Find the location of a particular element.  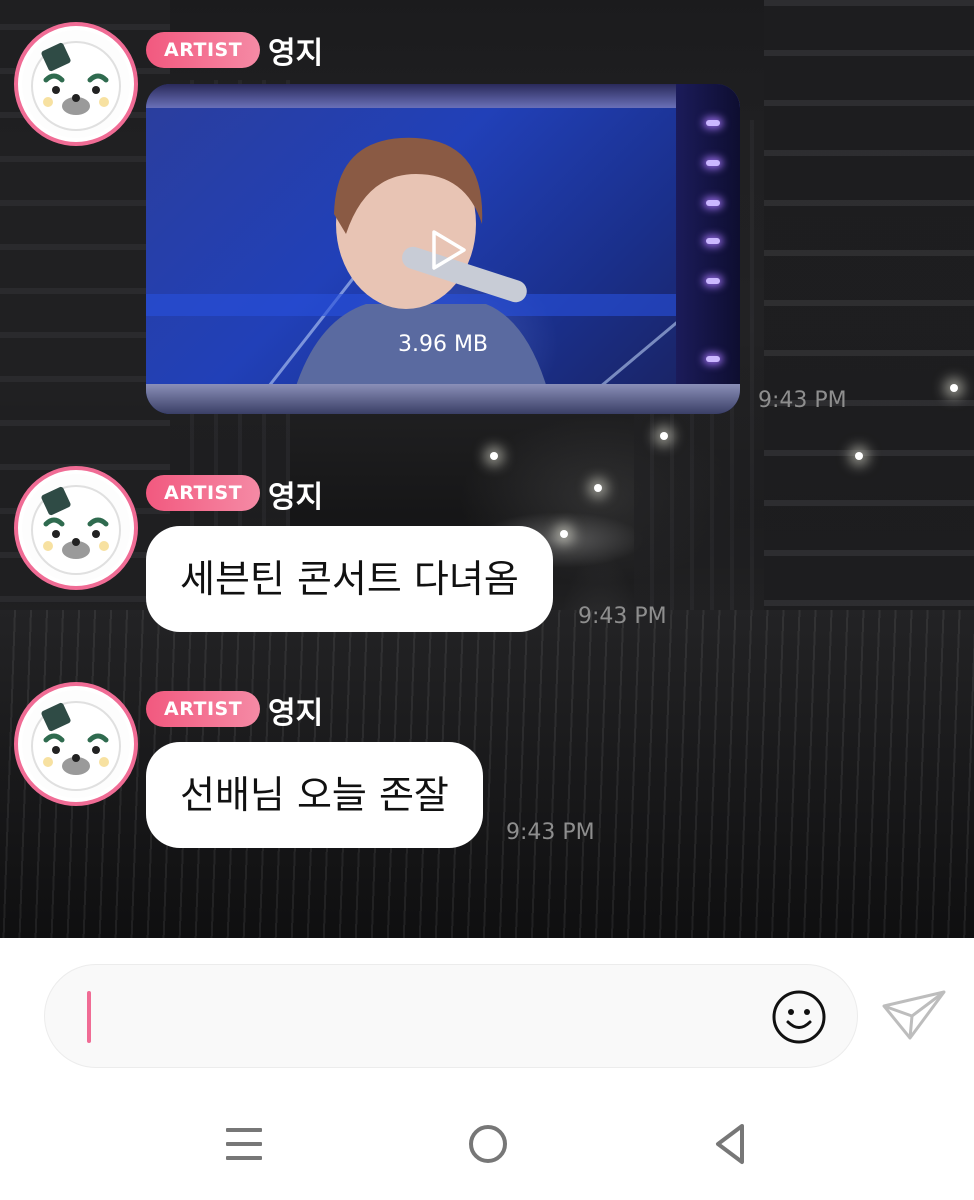

video-file-size: 3.96 MB is located at coordinates (443, 344).